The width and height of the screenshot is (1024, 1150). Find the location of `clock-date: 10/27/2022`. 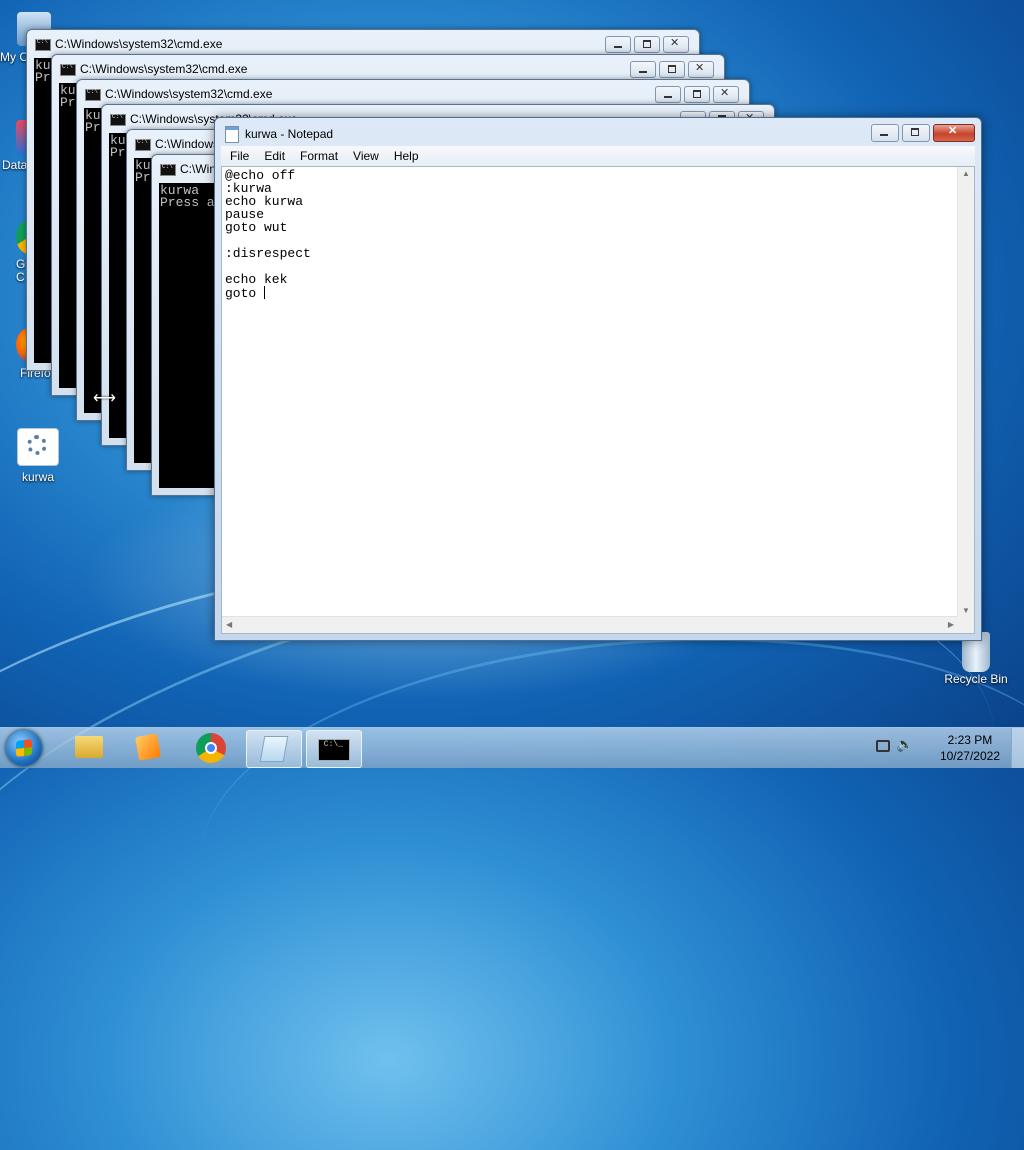

clock-date: 10/27/2022 is located at coordinates (969, 756).